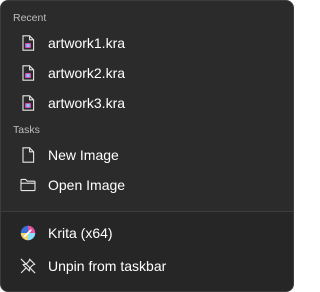 Image resolution: width=320 pixels, height=292 pixels. Describe the element at coordinates (26, 130) in the screenshot. I see `tasks-section-header: Tasks` at that location.